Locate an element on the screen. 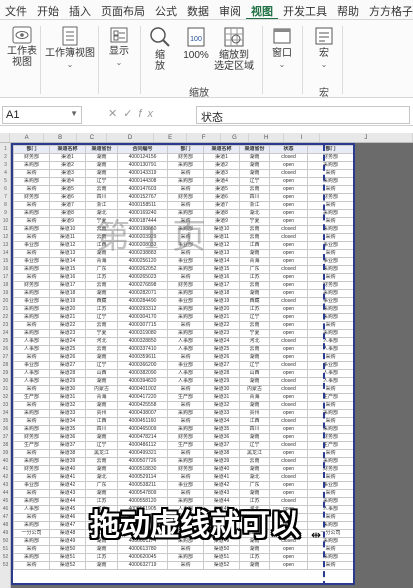  table-cell: 4000307715 is located at coordinates (142, 325).